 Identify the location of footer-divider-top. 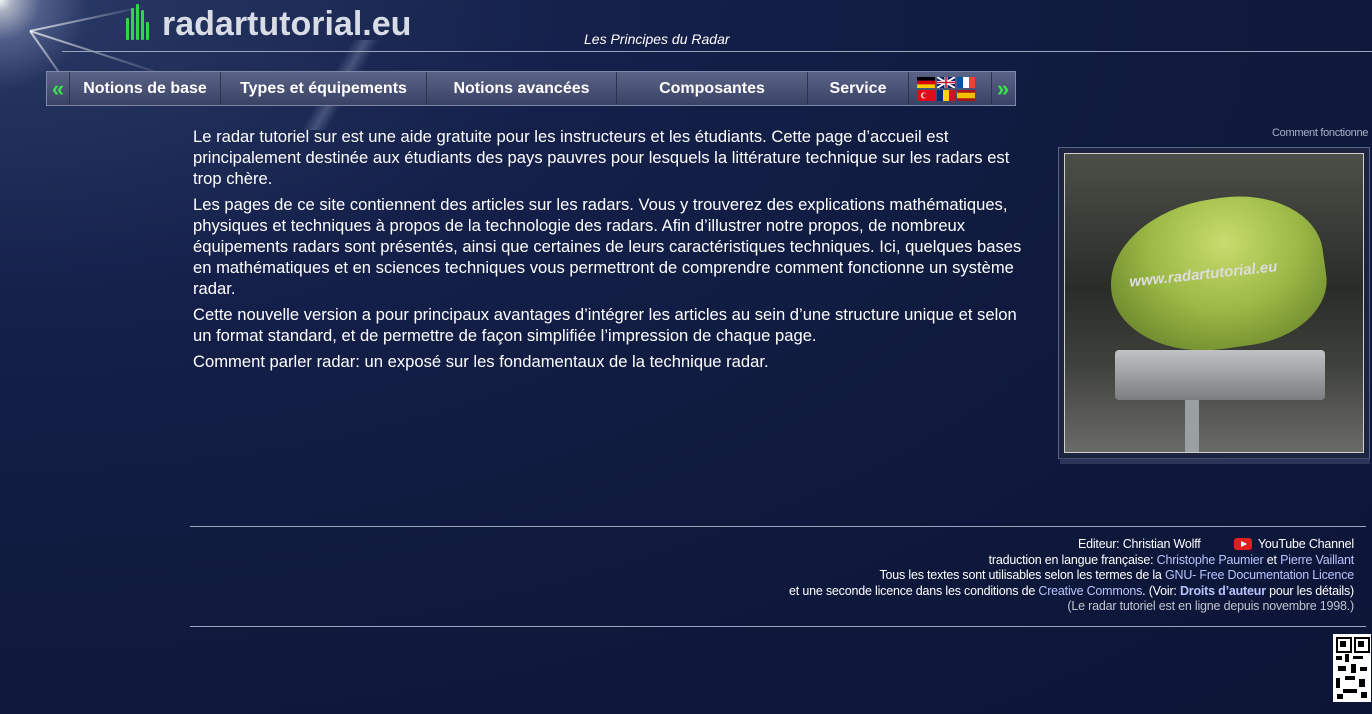
(778, 526).